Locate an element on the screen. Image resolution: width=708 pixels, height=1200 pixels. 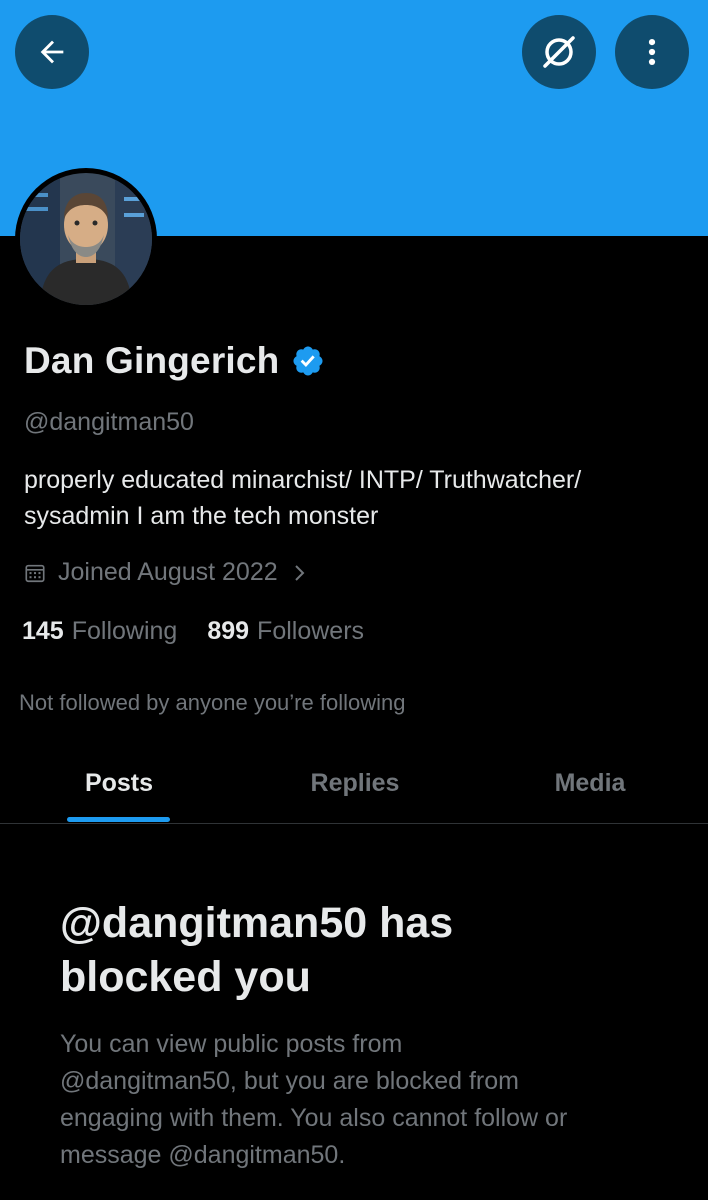
tab-media: Media is located at coordinates (590, 783).